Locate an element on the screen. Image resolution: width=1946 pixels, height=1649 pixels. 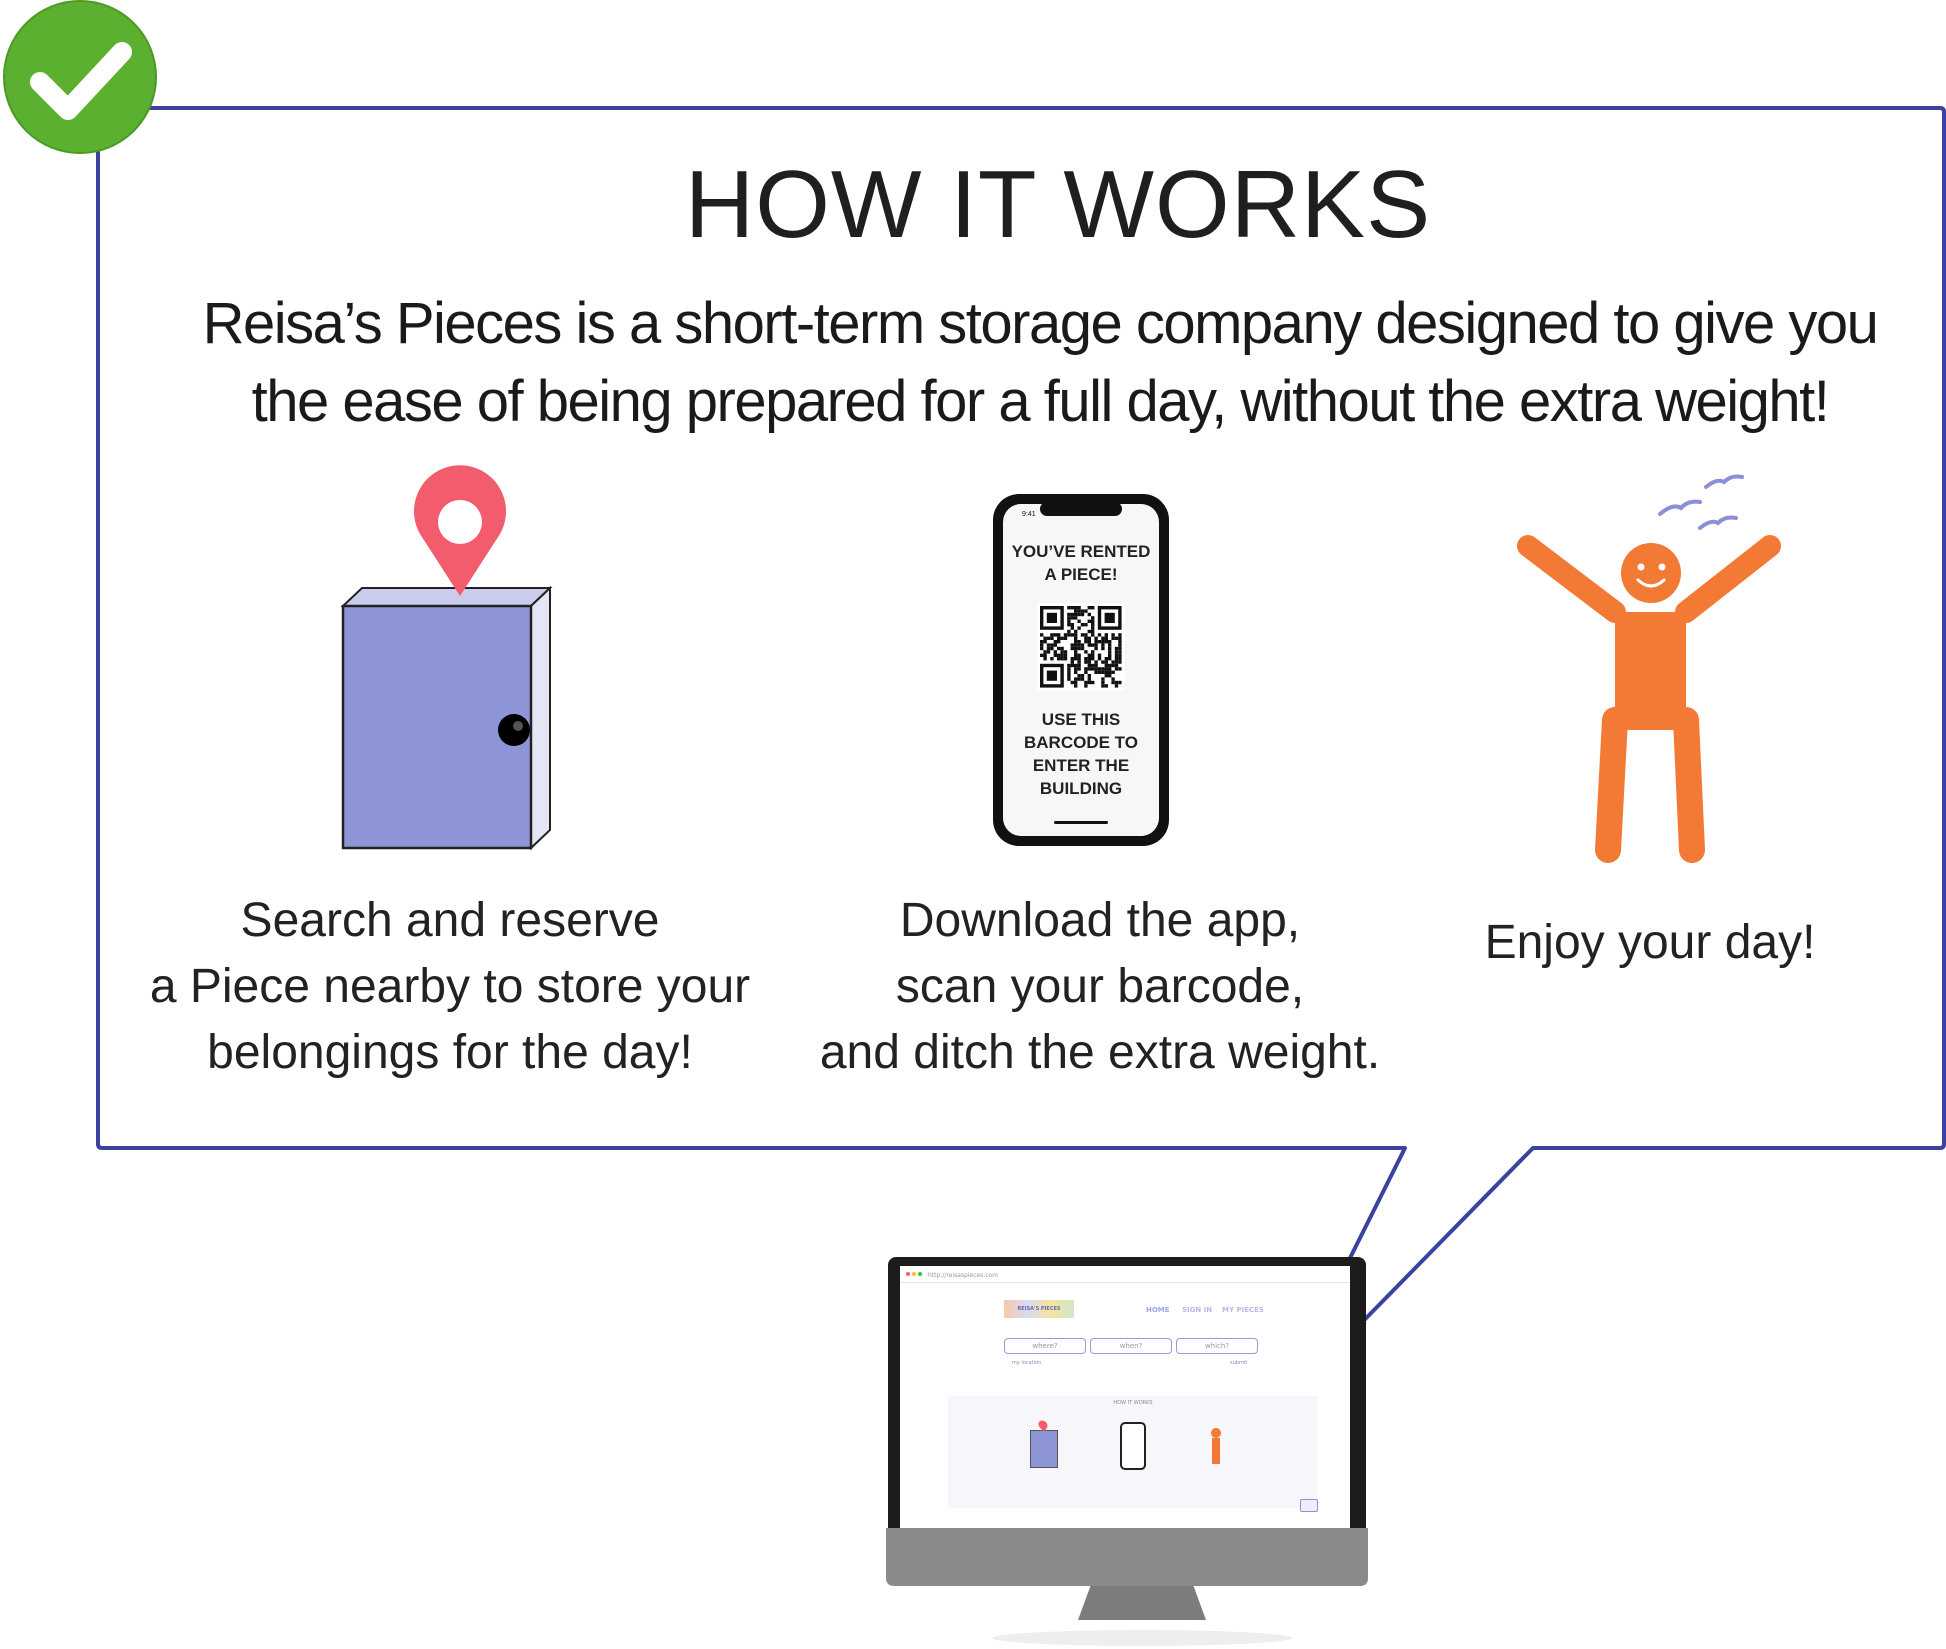
mini-phone-icon is located at coordinates (1133, 1446).